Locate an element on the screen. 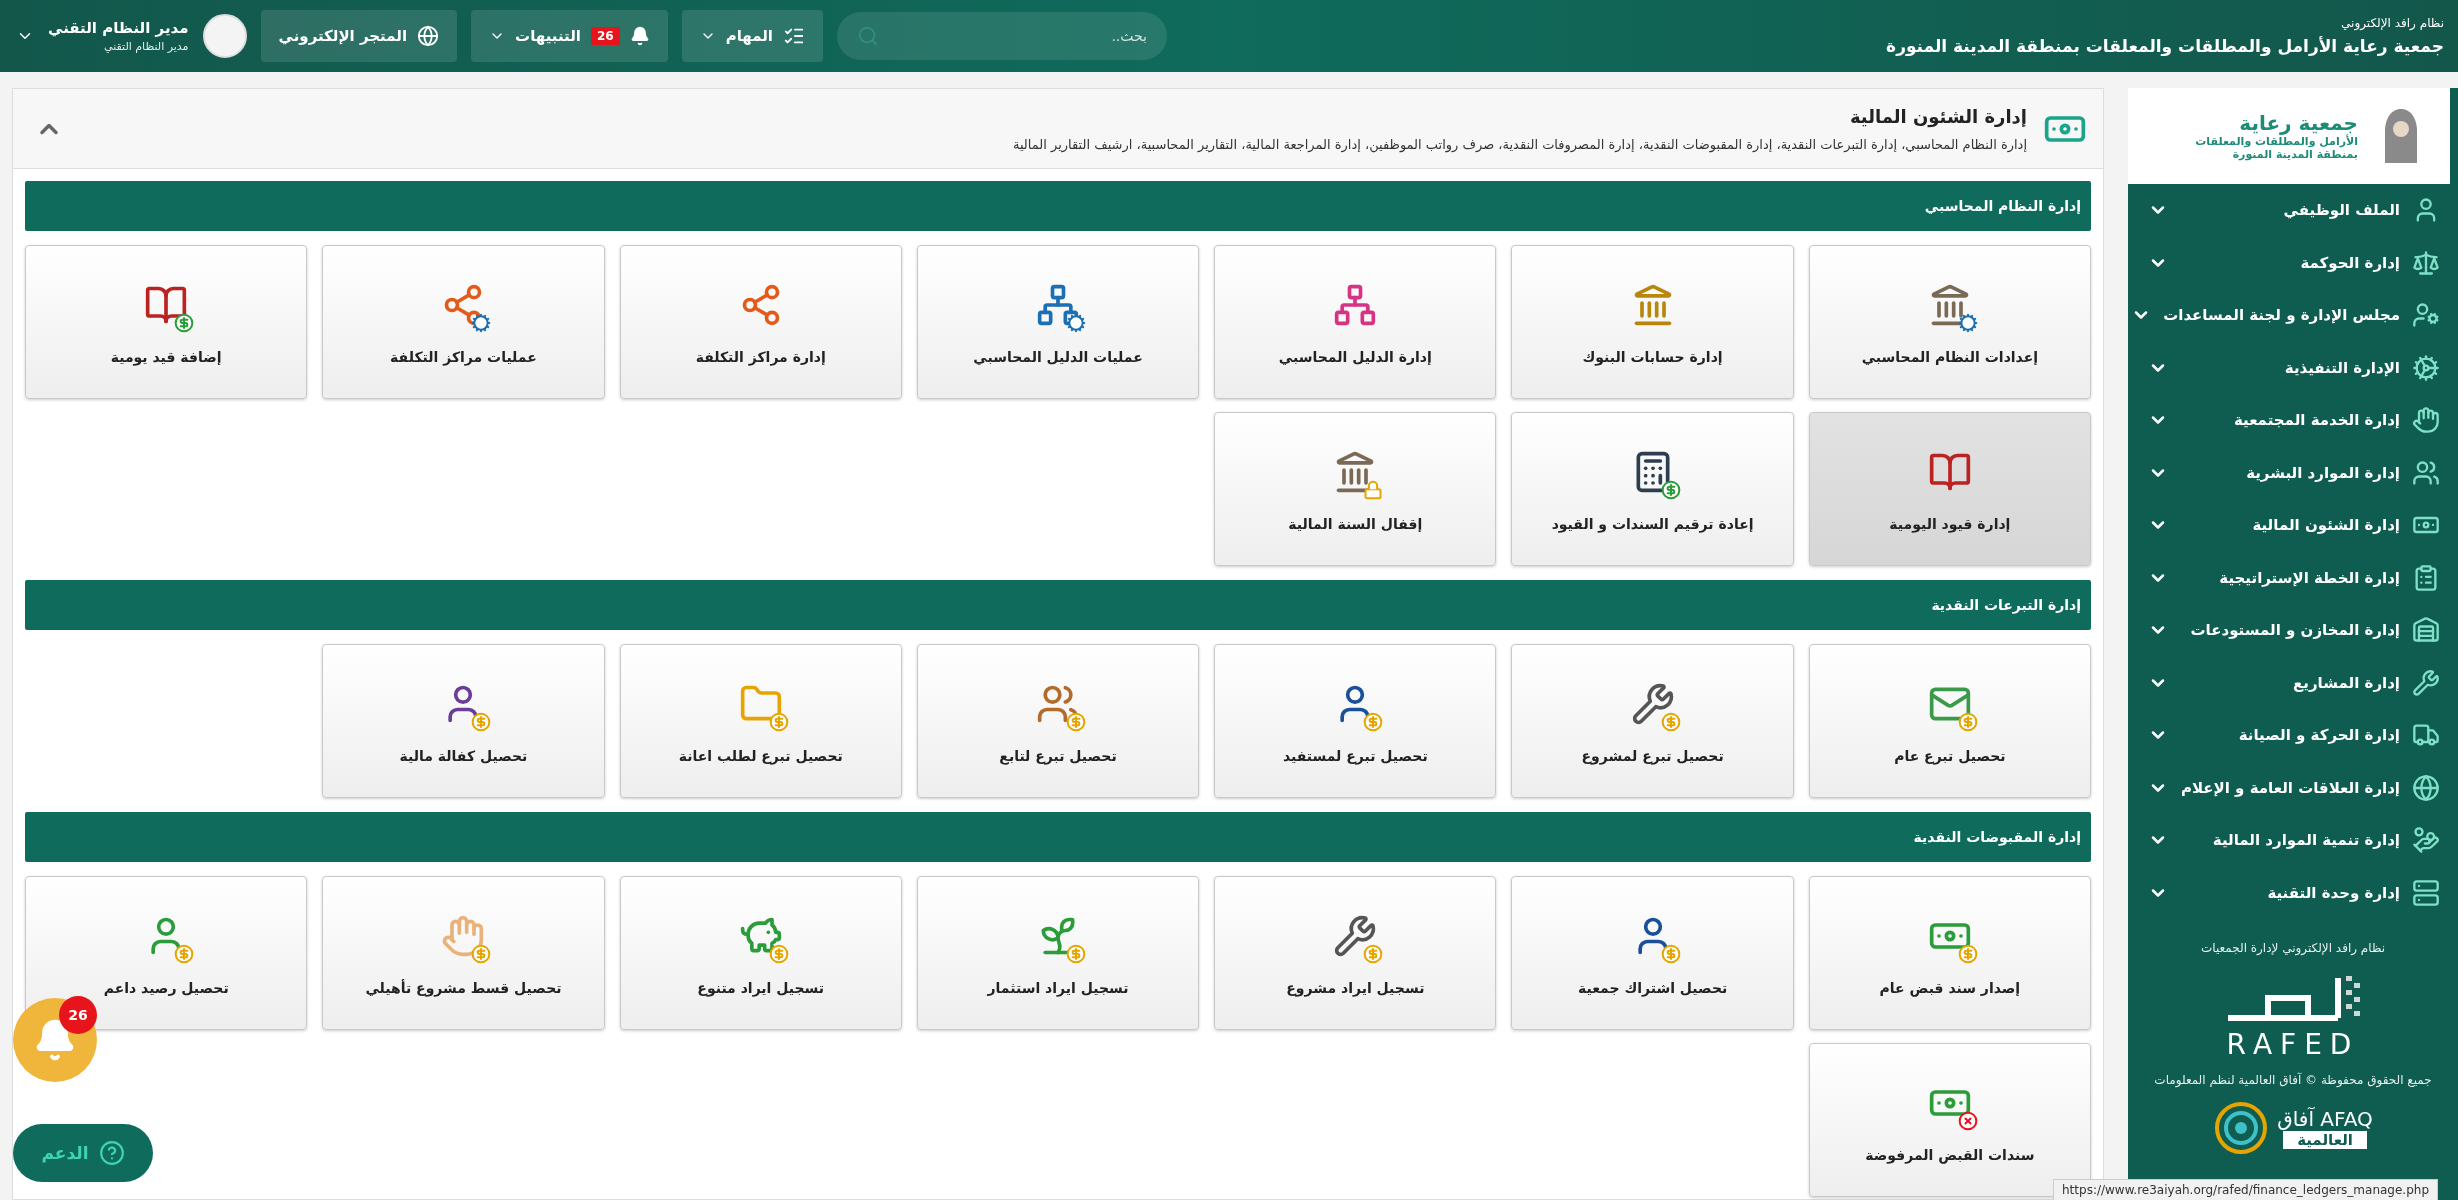 The image size is (2458, 1200). logo-line: الأرامل والمطلقات والمعلقات is located at coordinates (2276, 141).